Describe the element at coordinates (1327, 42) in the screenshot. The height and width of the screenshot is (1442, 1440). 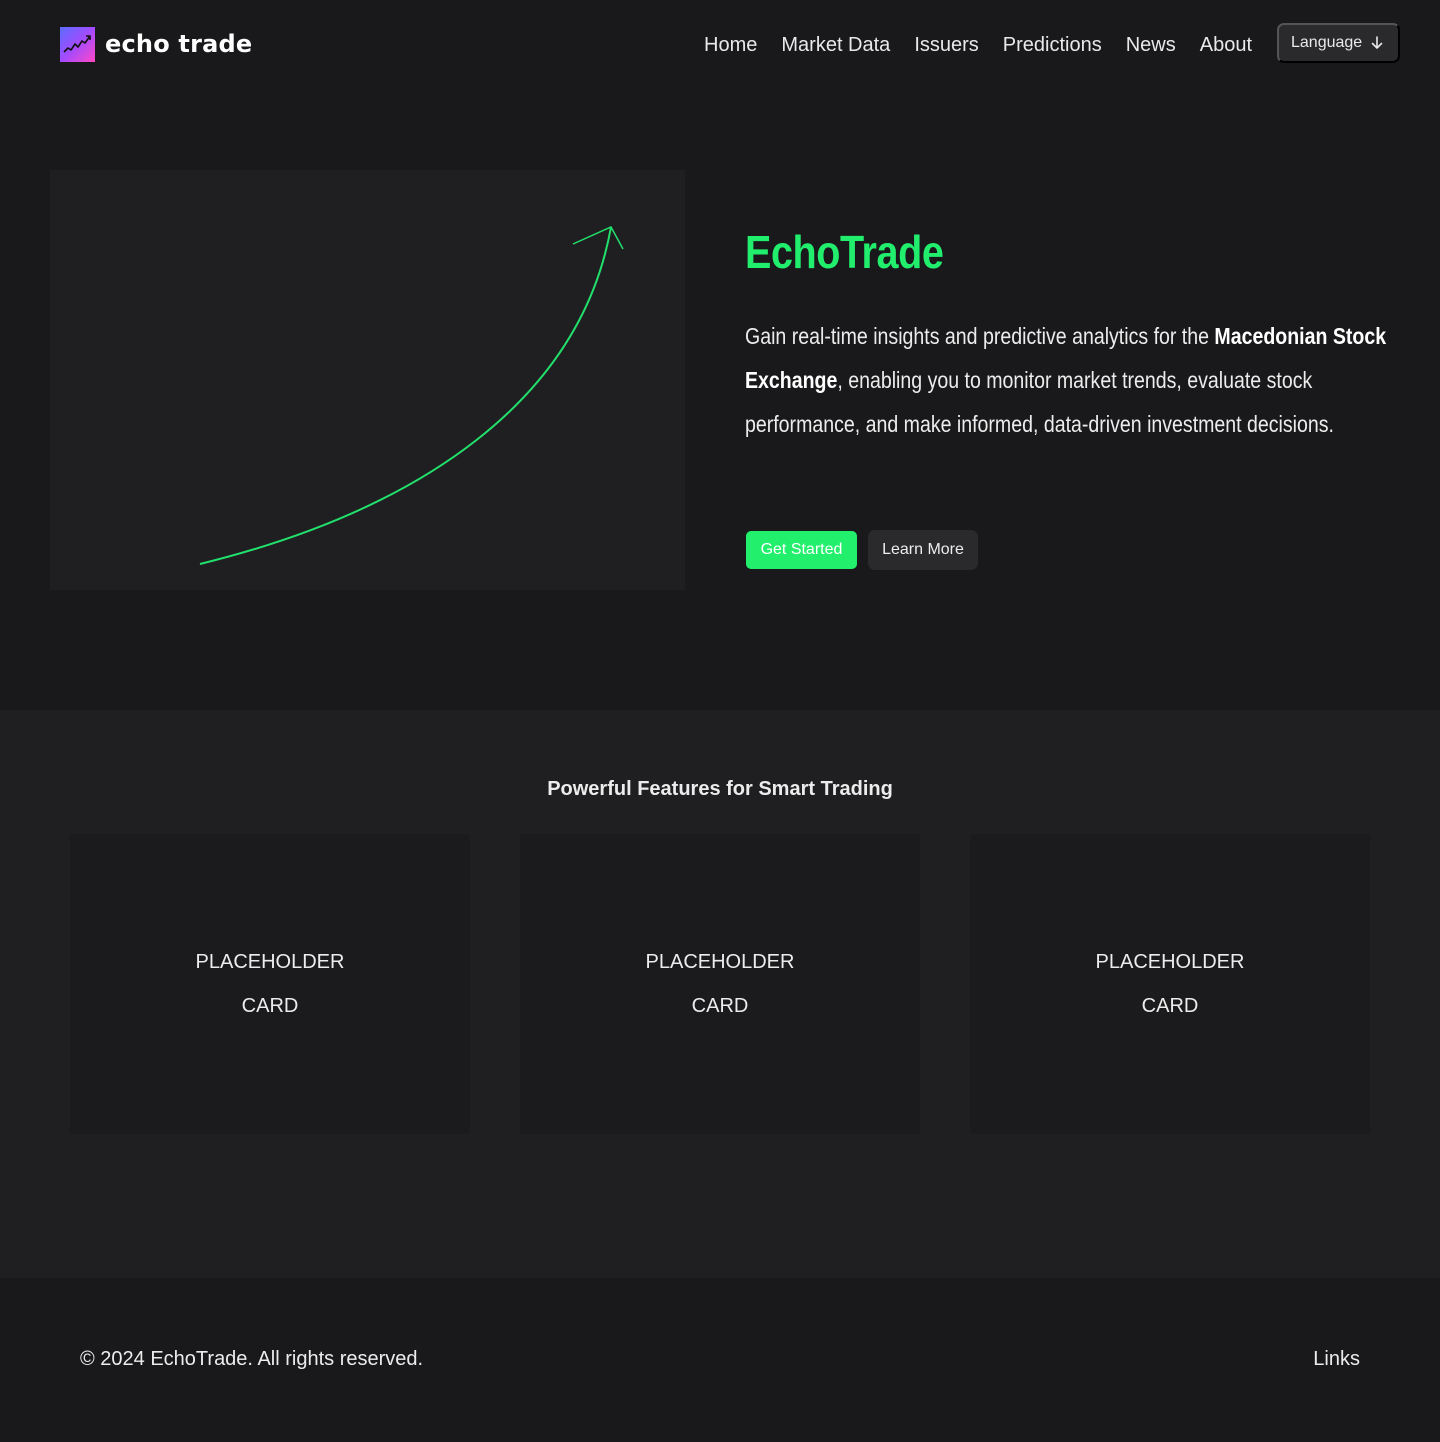
I see `language-label: Language` at that location.